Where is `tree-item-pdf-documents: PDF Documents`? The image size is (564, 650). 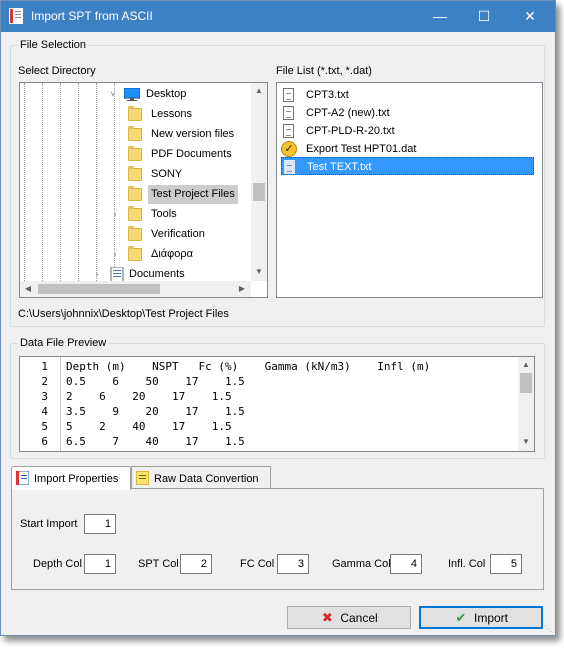 tree-item-pdf-documents: PDF Documents is located at coordinates (197, 154).